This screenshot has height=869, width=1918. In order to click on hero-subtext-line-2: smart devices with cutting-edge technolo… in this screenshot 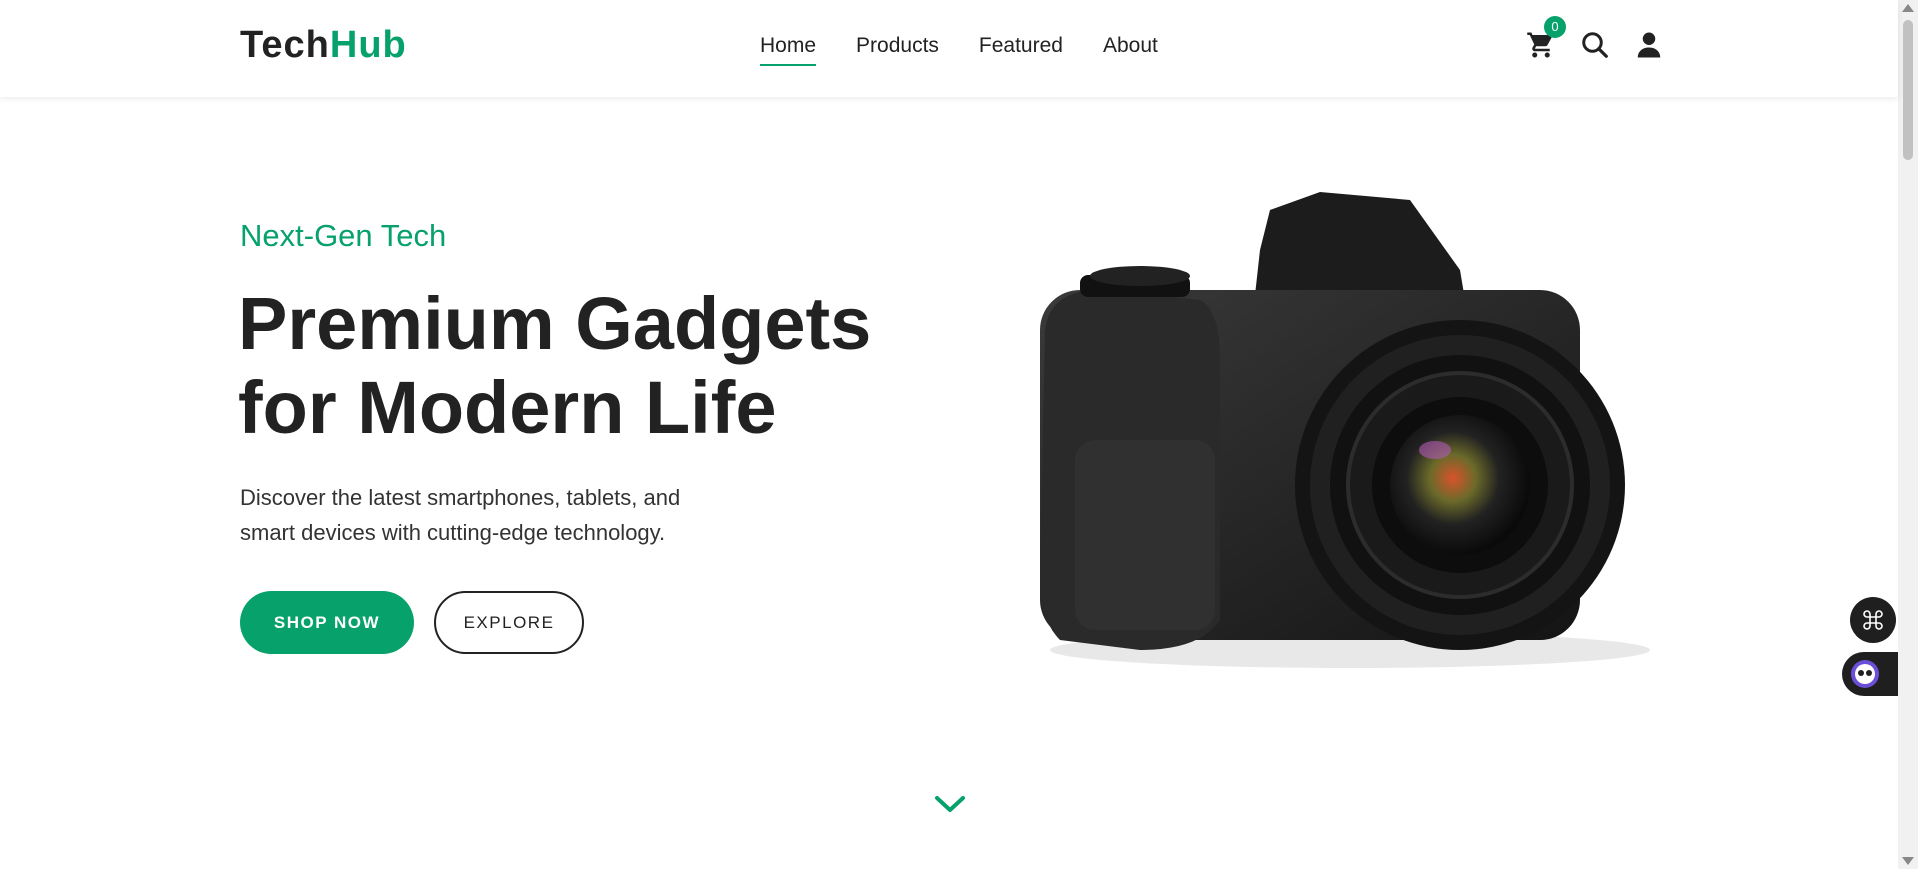, I will do `click(453, 532)`.